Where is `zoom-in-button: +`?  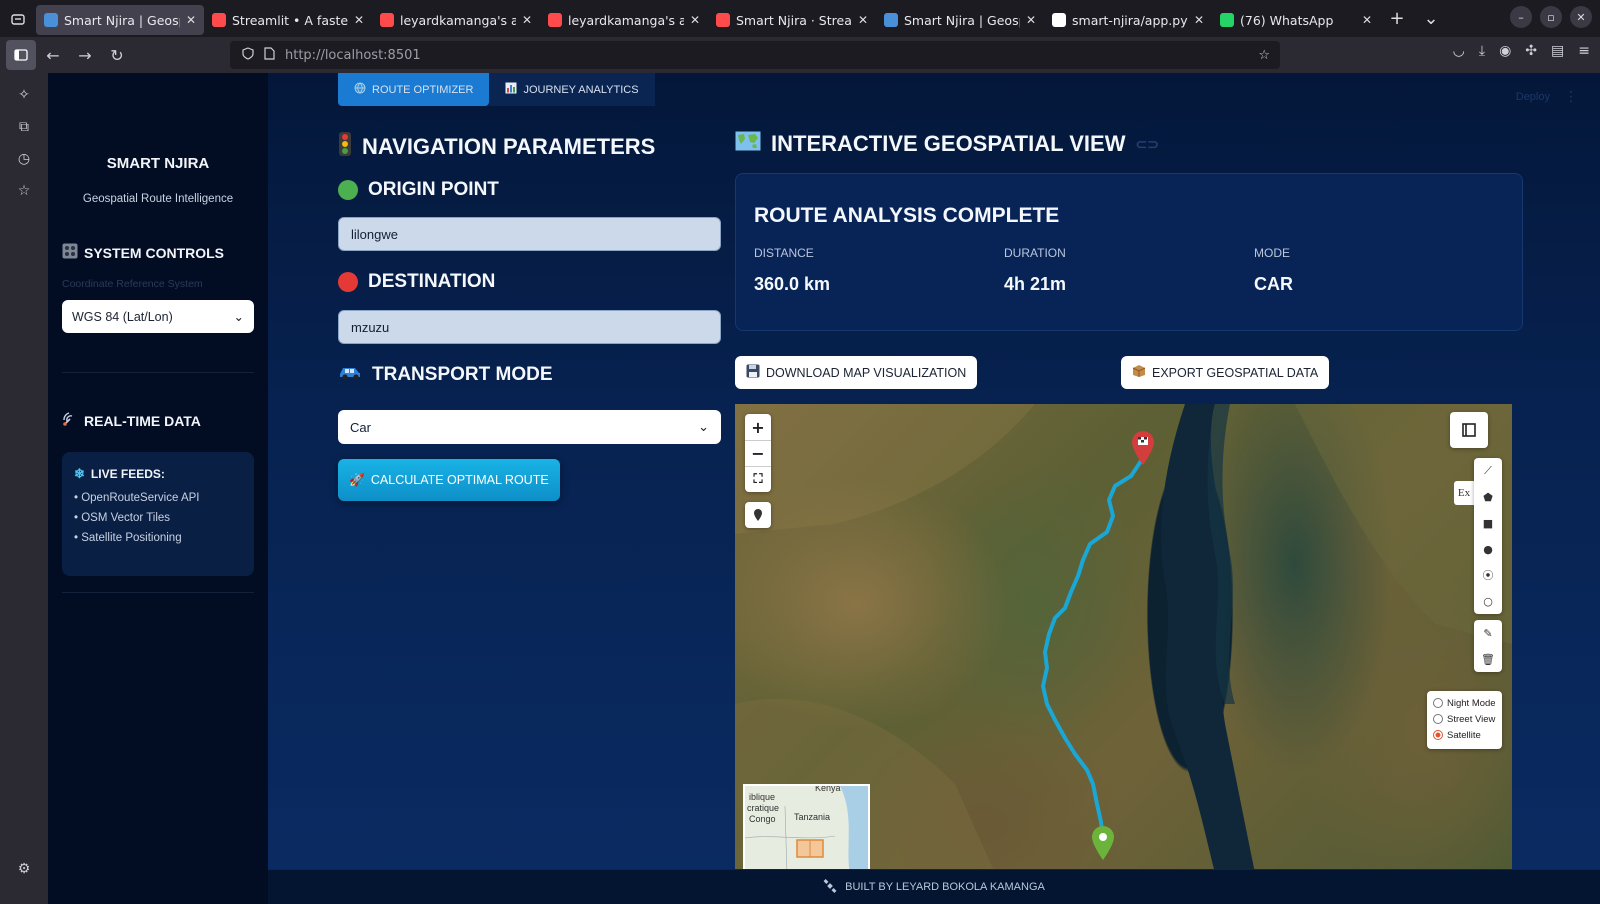 zoom-in-button: + is located at coordinates (758, 427).